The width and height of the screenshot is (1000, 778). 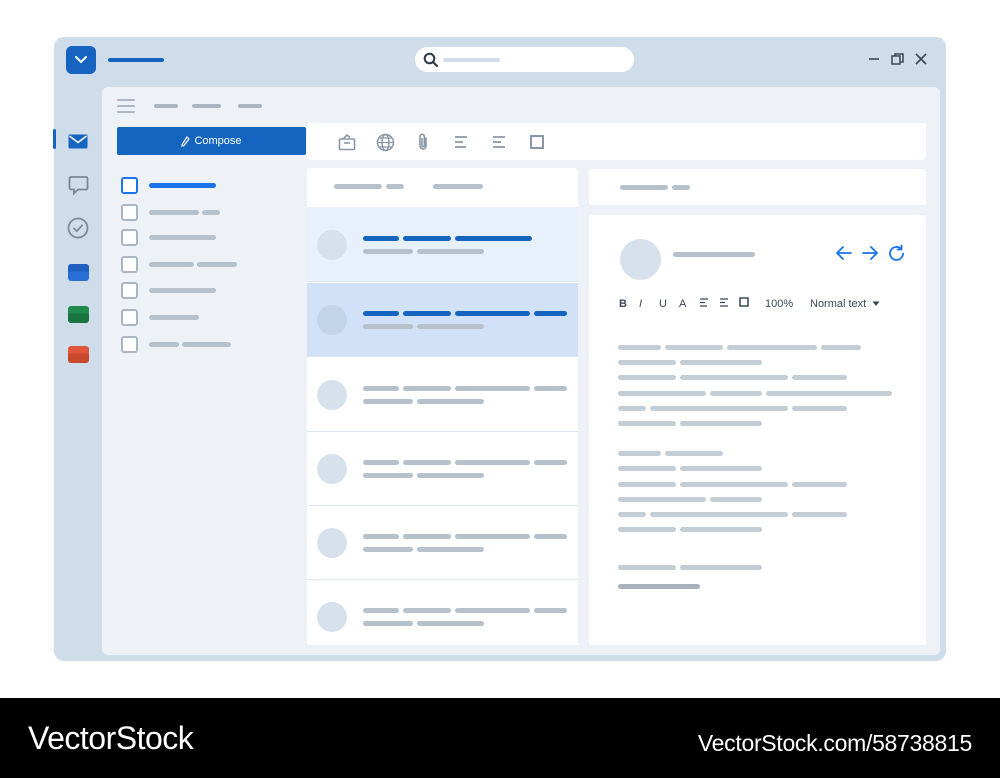 I want to click on rail-item-tasks, so click(x=78, y=228).